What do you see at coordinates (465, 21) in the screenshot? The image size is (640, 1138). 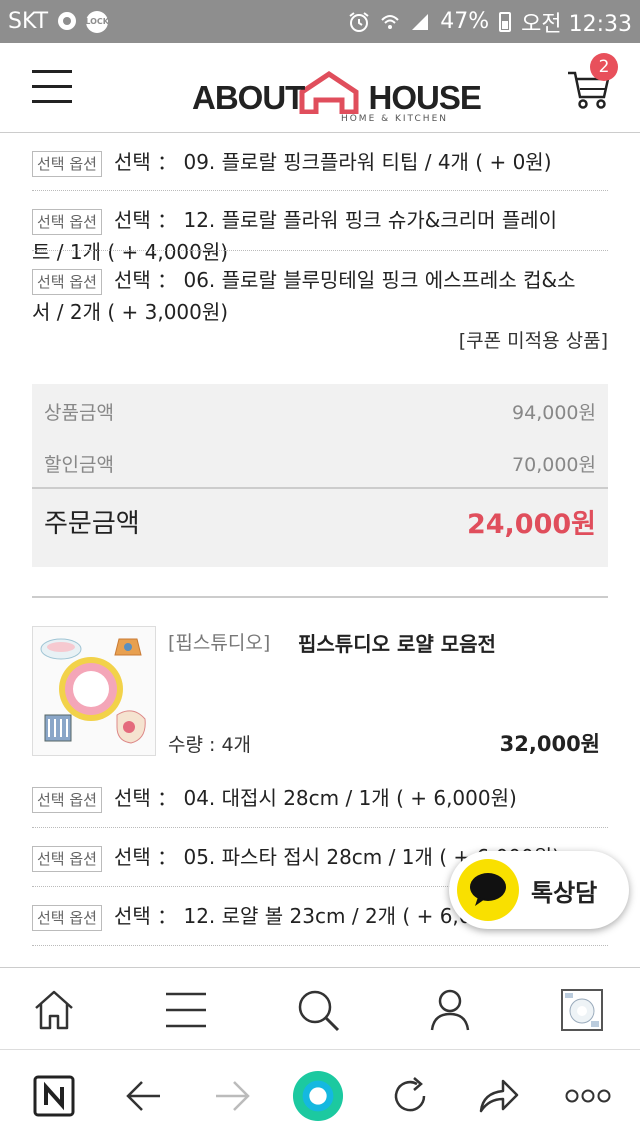 I see `battery-percent: 47%` at bounding box center [465, 21].